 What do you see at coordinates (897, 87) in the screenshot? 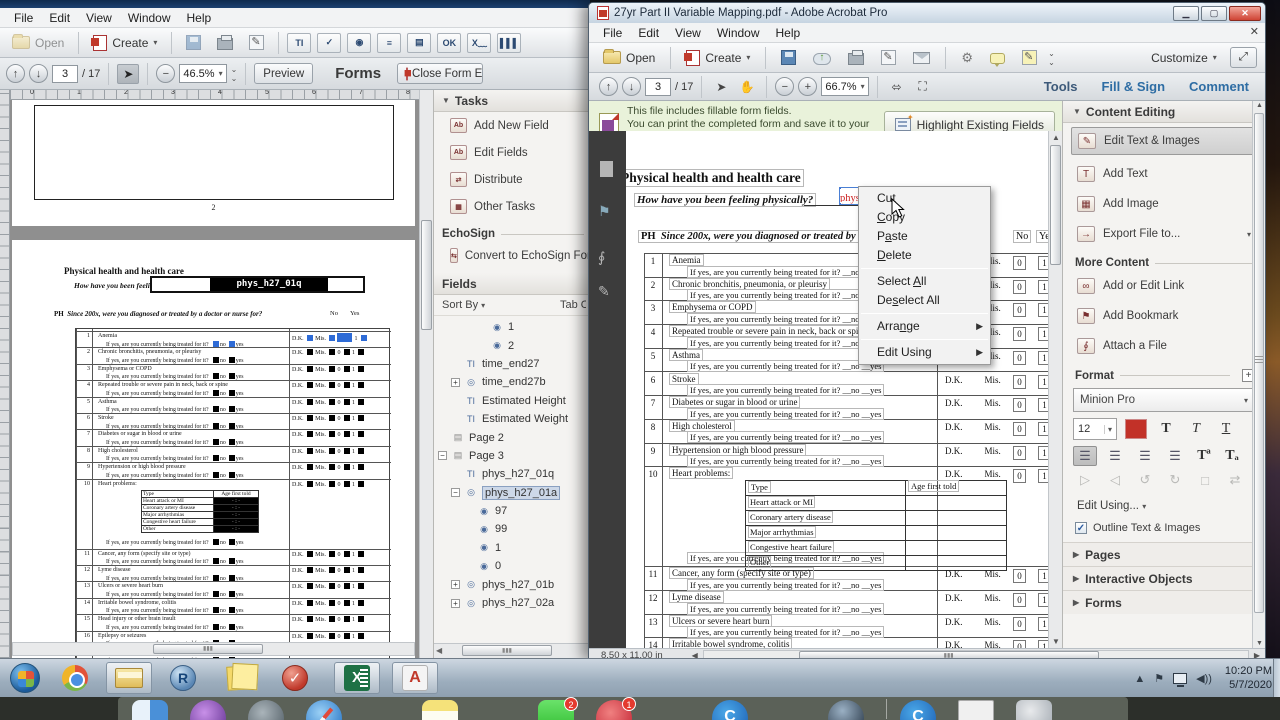
I see `fit-width-button: ⬄` at bounding box center [897, 87].